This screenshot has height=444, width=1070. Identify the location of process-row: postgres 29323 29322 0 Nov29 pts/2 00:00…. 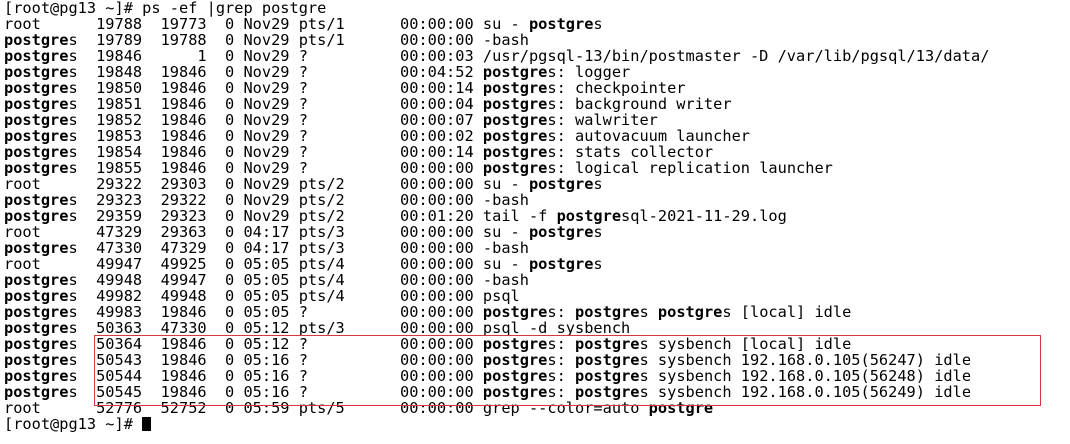
(266, 200).